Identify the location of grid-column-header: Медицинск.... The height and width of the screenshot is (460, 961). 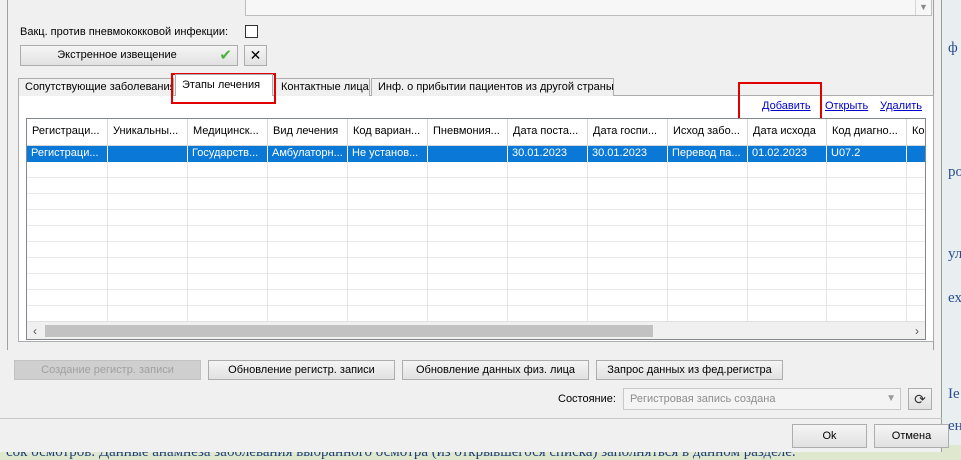
(228, 132).